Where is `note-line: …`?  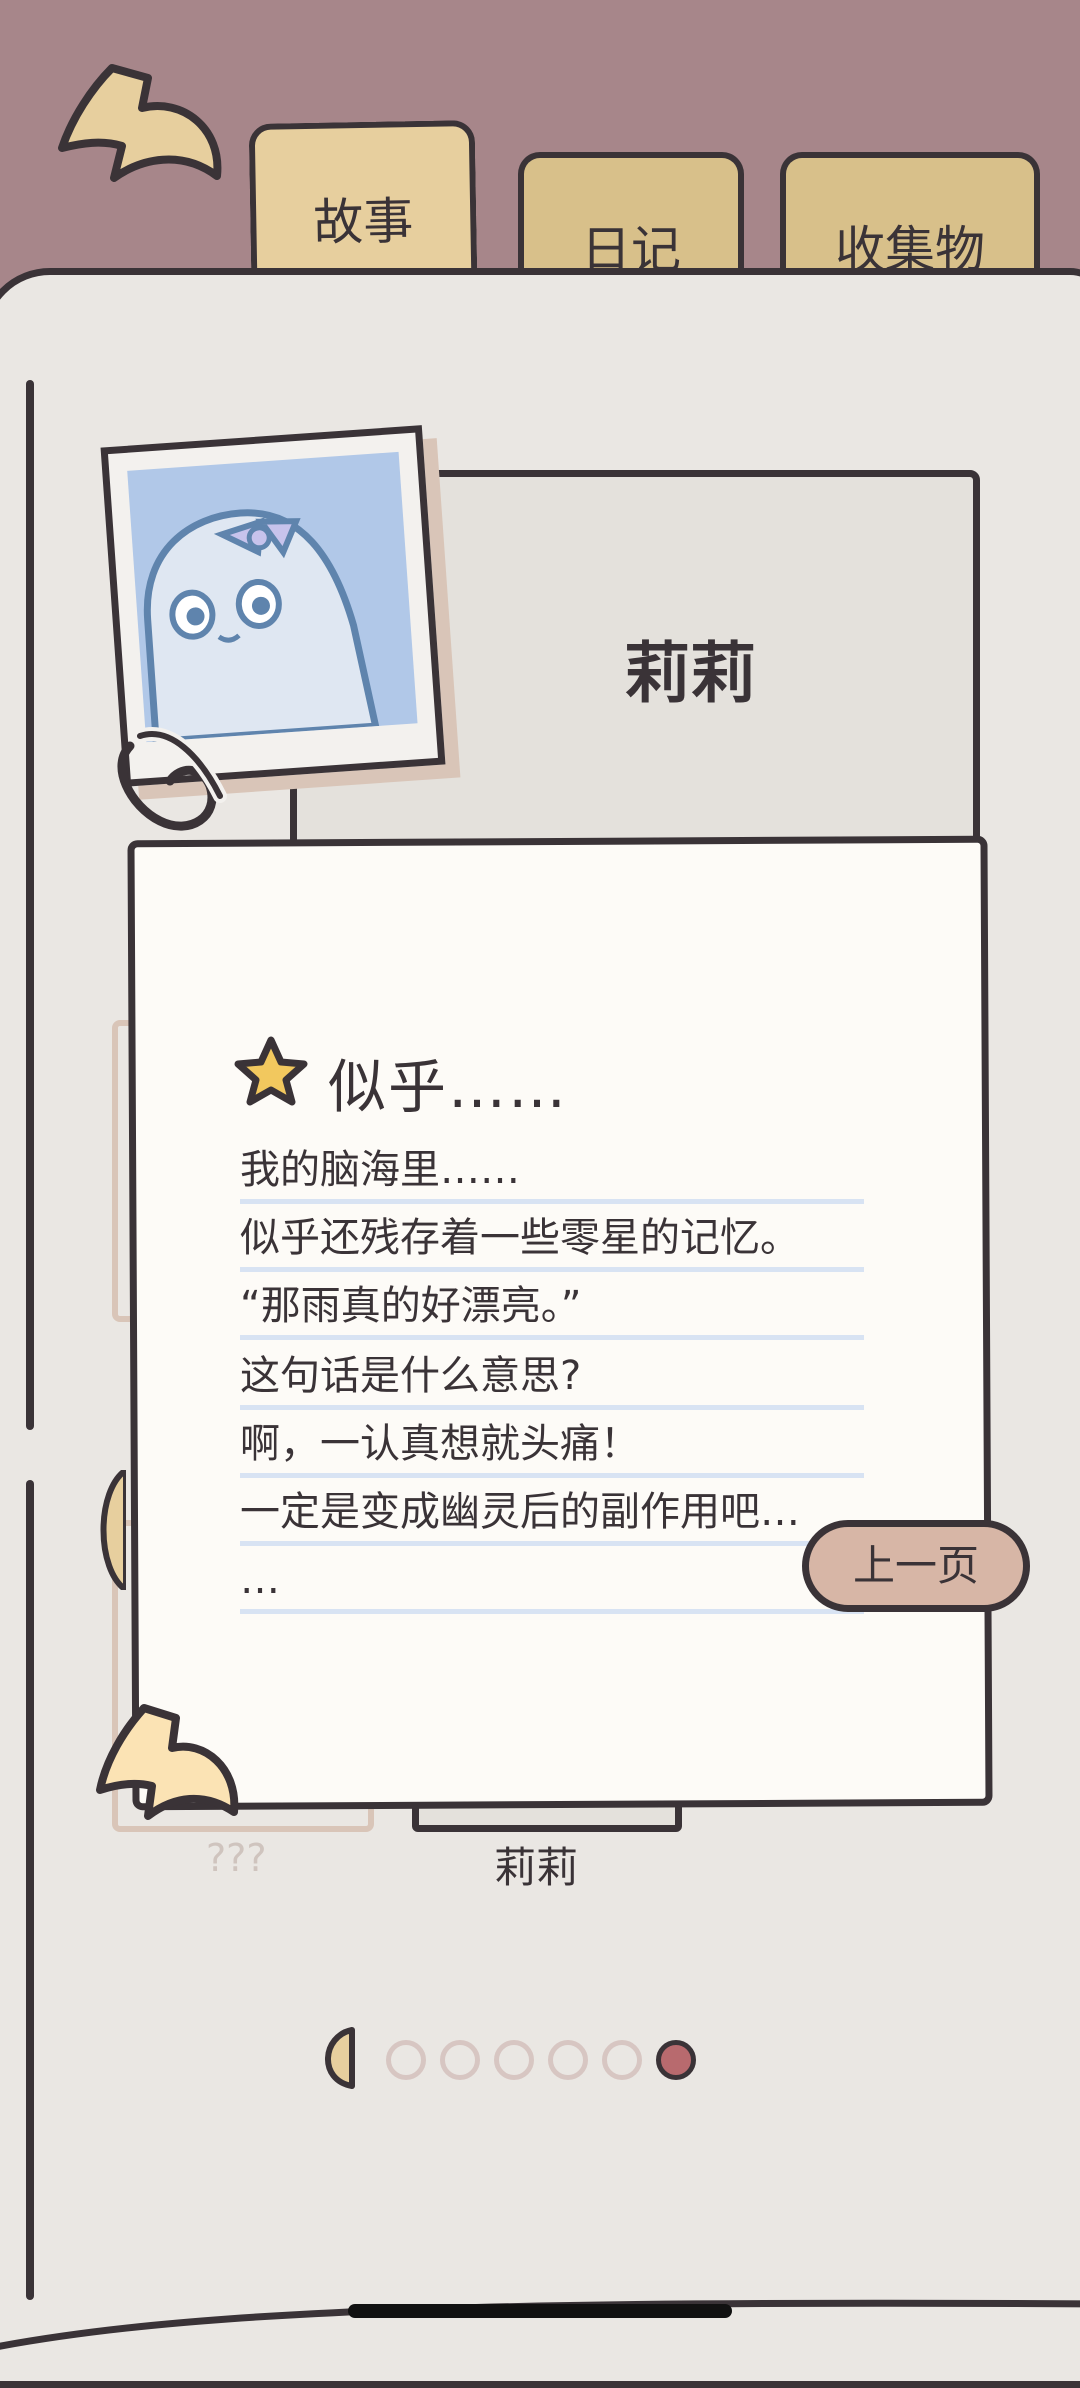
note-line: … is located at coordinates (552, 1584).